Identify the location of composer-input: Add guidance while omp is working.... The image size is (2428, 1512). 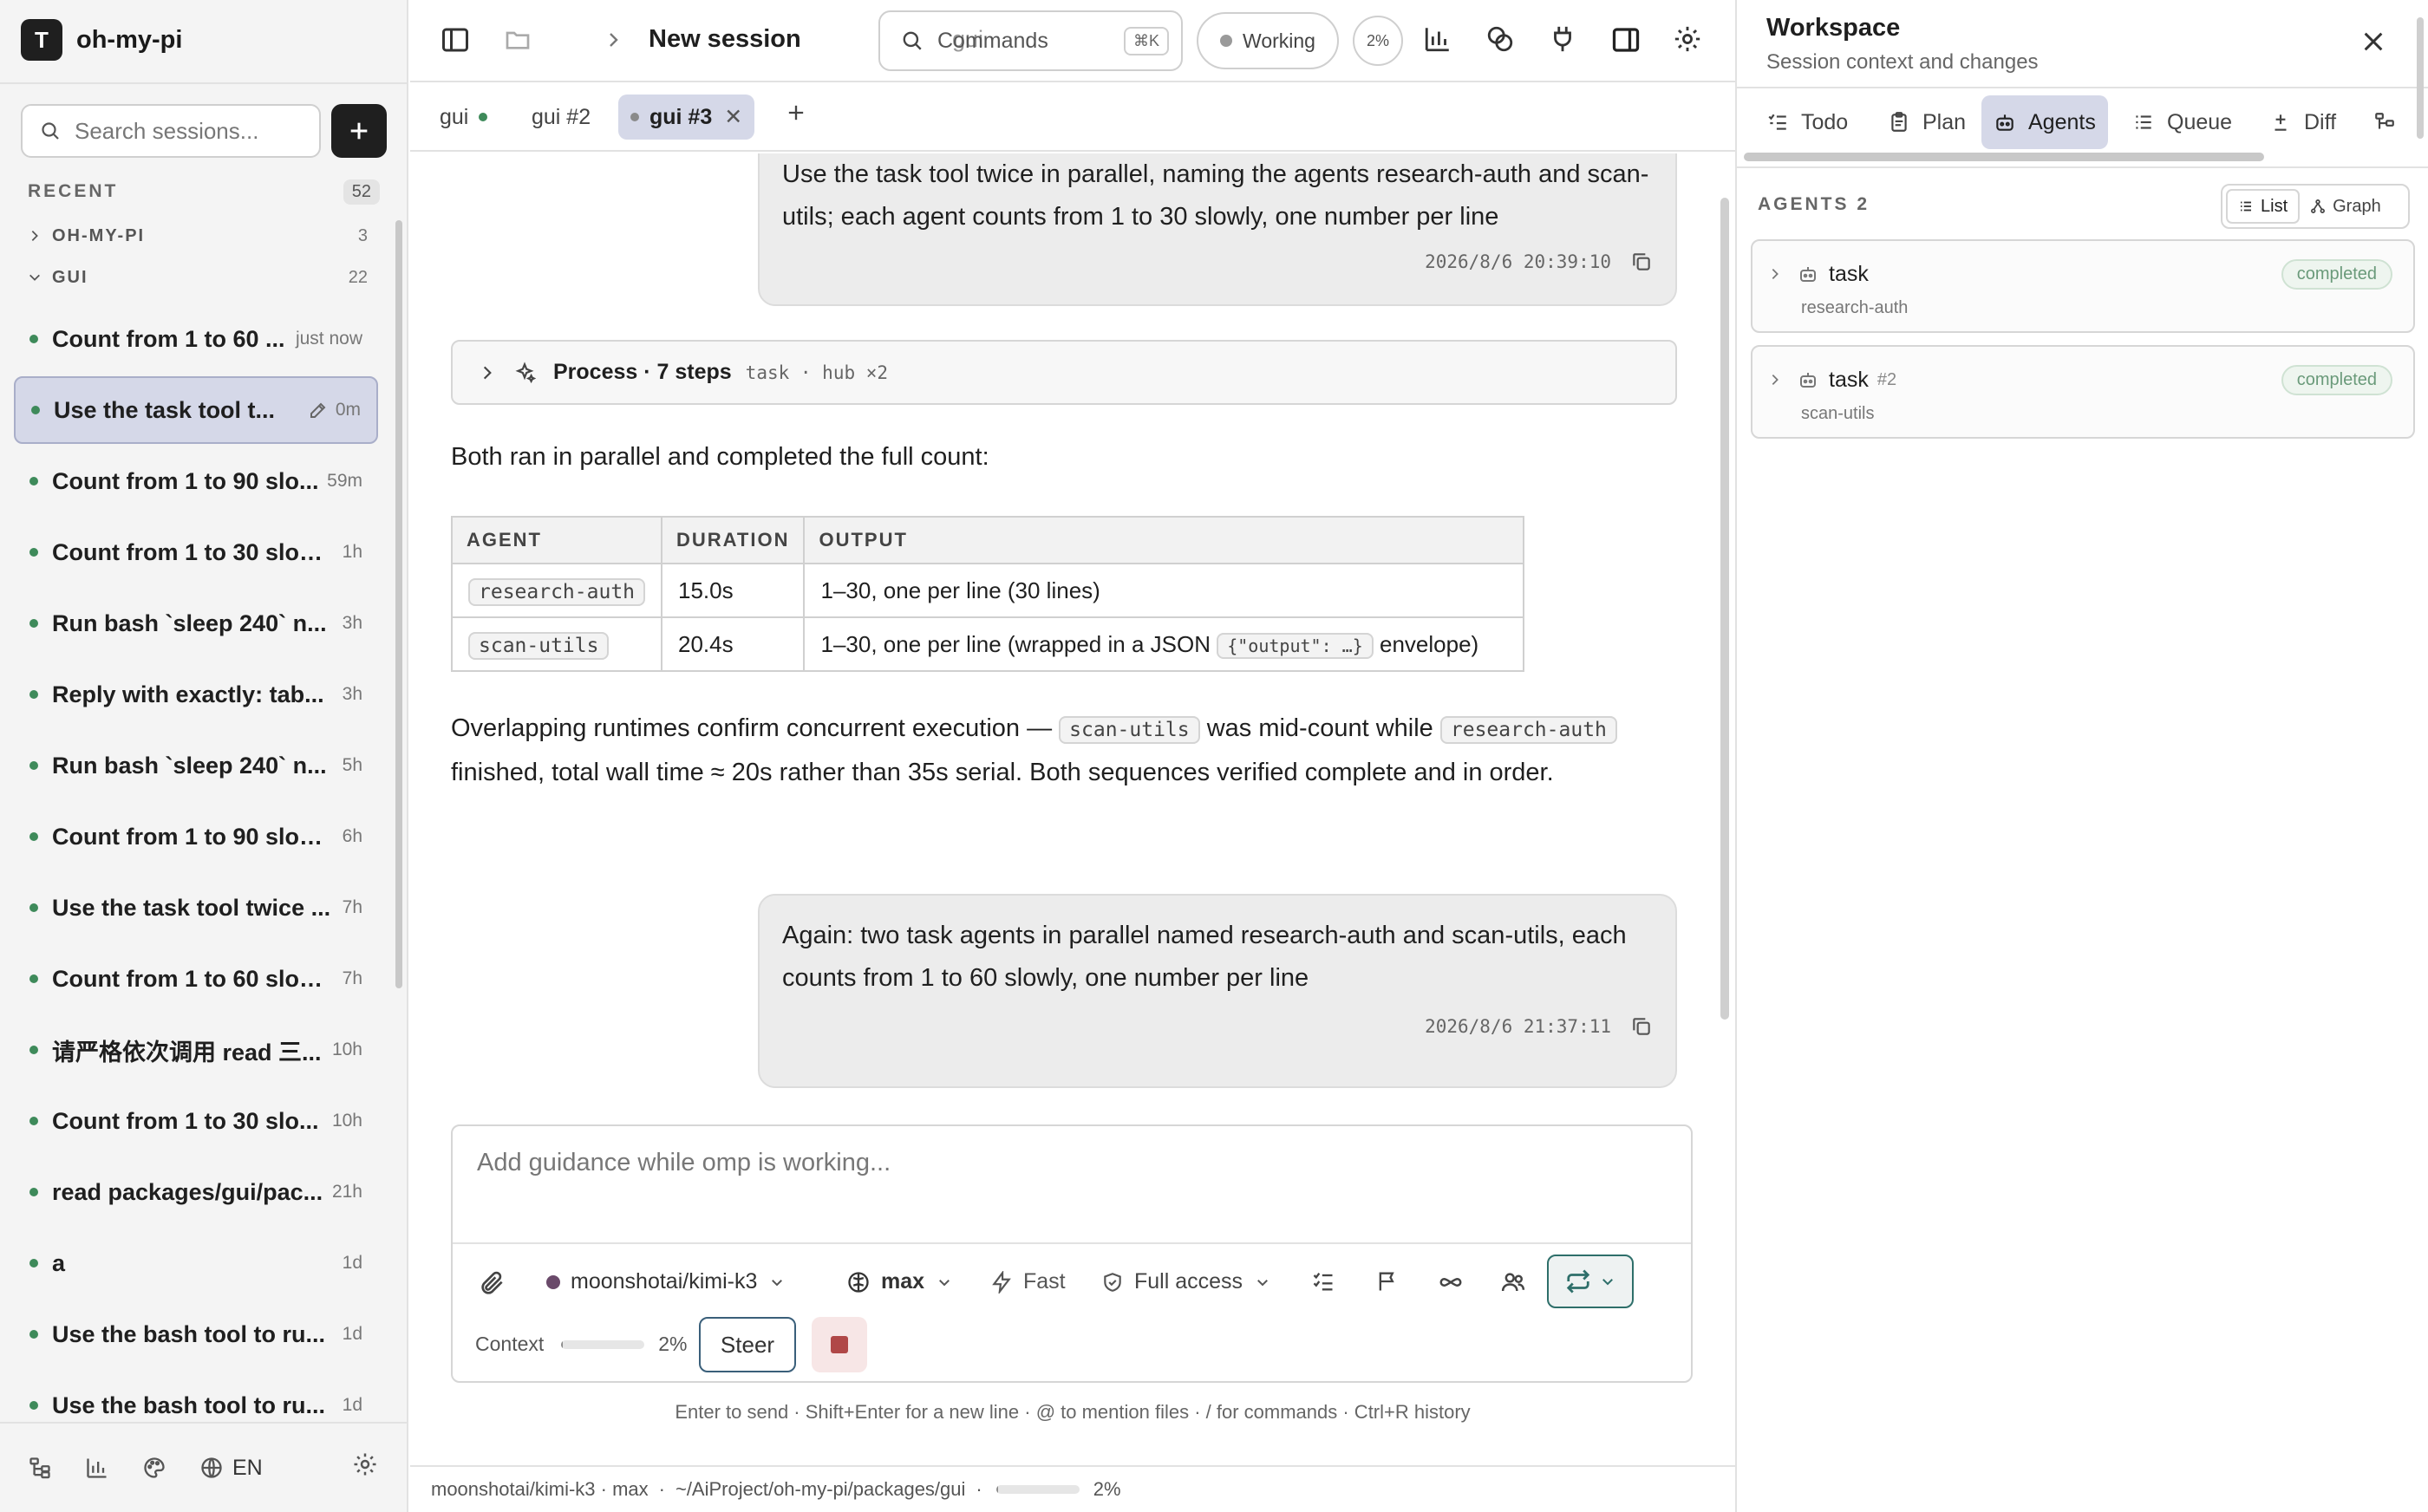
(684, 1163).